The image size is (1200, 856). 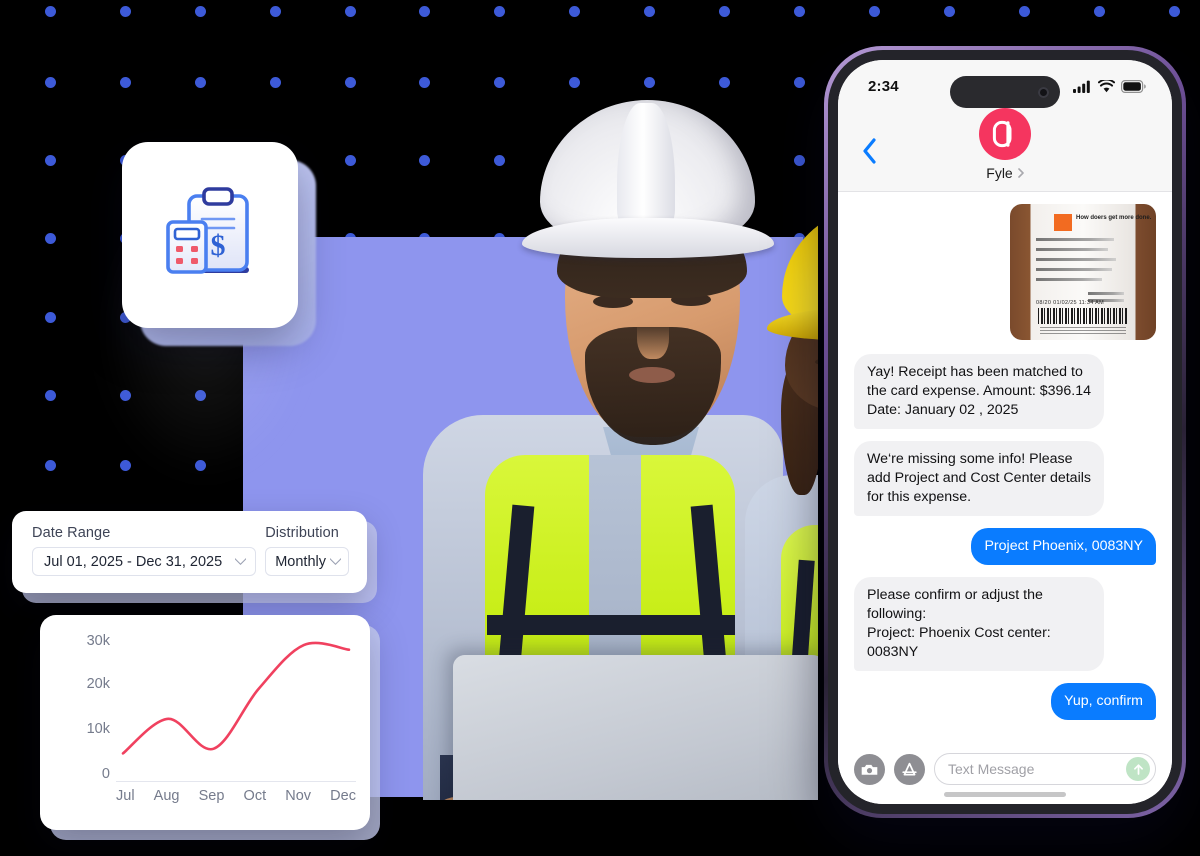 What do you see at coordinates (1106, 701) in the screenshot?
I see `message-bubble-outgoing: Yup, confirm` at bounding box center [1106, 701].